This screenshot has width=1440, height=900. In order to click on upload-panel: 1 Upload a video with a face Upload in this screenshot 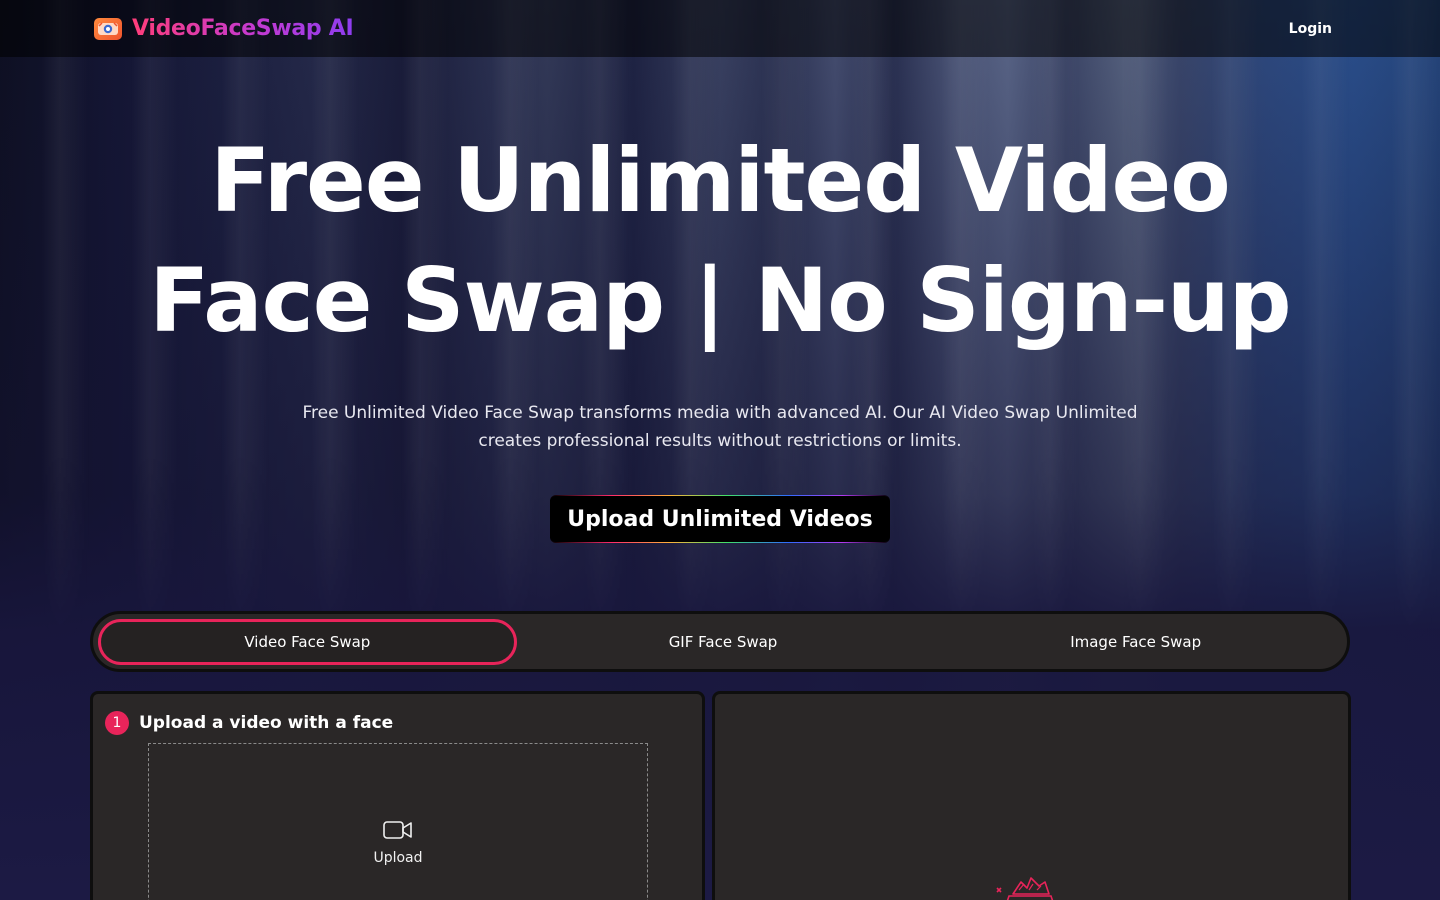, I will do `click(397, 795)`.